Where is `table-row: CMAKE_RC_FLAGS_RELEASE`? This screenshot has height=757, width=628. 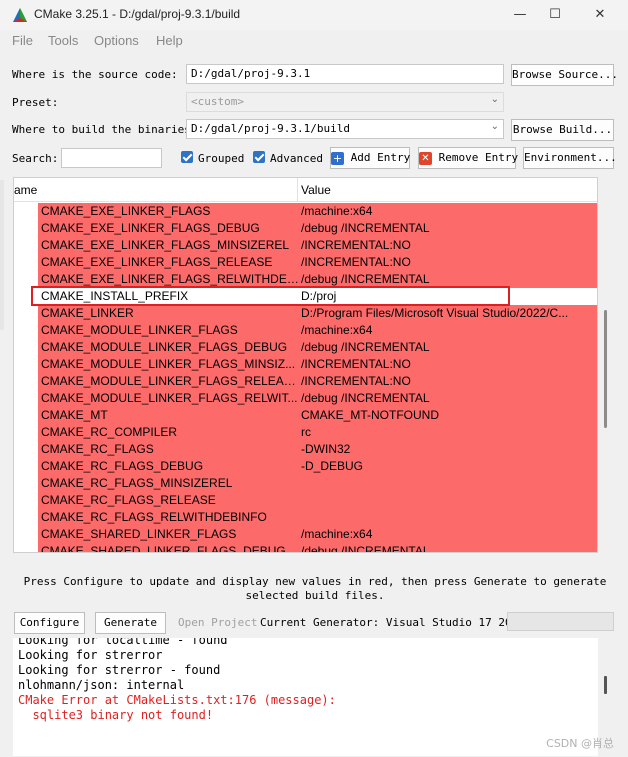
table-row: CMAKE_RC_FLAGS_RELEASE is located at coordinates (305, 500).